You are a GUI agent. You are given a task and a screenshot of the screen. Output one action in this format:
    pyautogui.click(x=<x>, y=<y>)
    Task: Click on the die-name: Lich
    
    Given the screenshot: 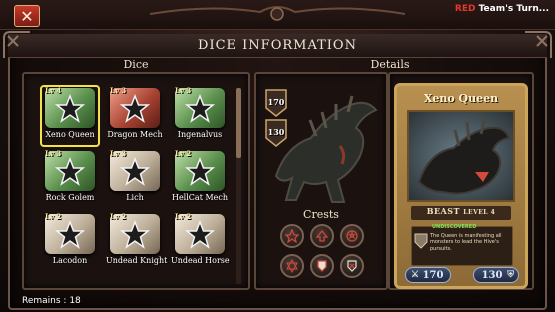 What is the action you would take?
    pyautogui.click(x=135, y=197)
    